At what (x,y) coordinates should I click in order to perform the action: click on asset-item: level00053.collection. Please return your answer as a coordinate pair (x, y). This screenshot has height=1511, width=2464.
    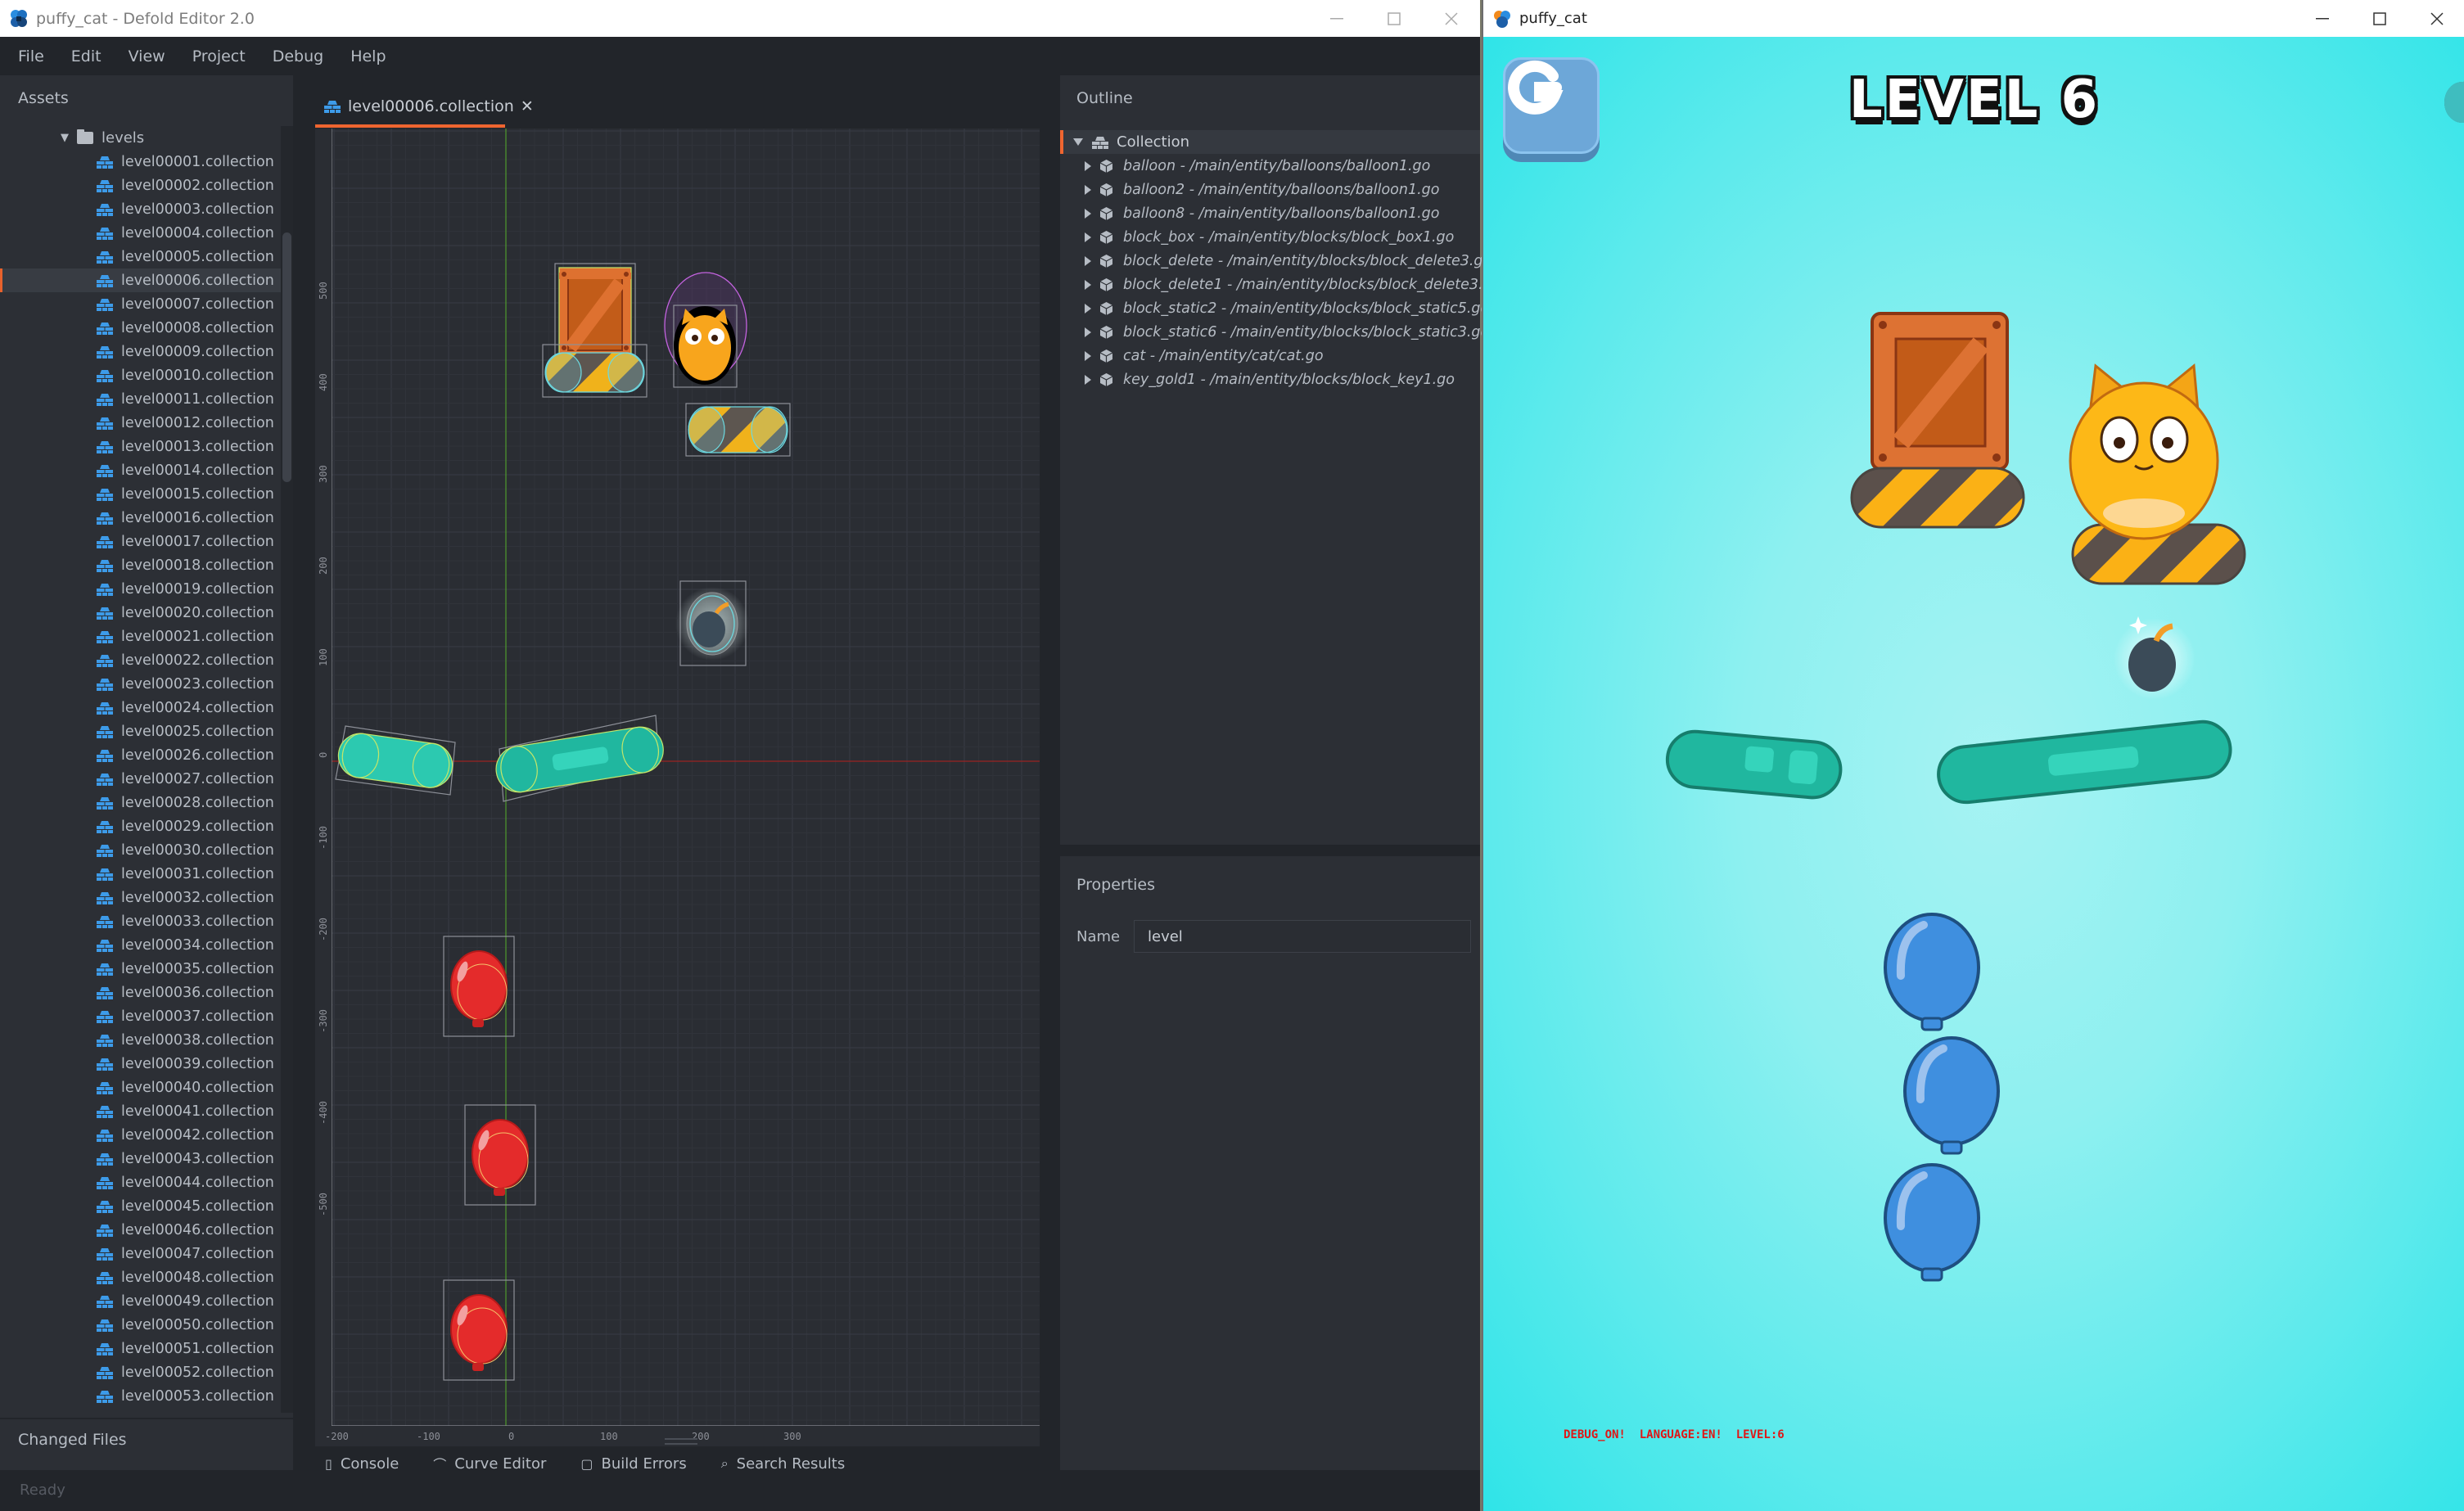
    Looking at the image, I should click on (141, 1396).